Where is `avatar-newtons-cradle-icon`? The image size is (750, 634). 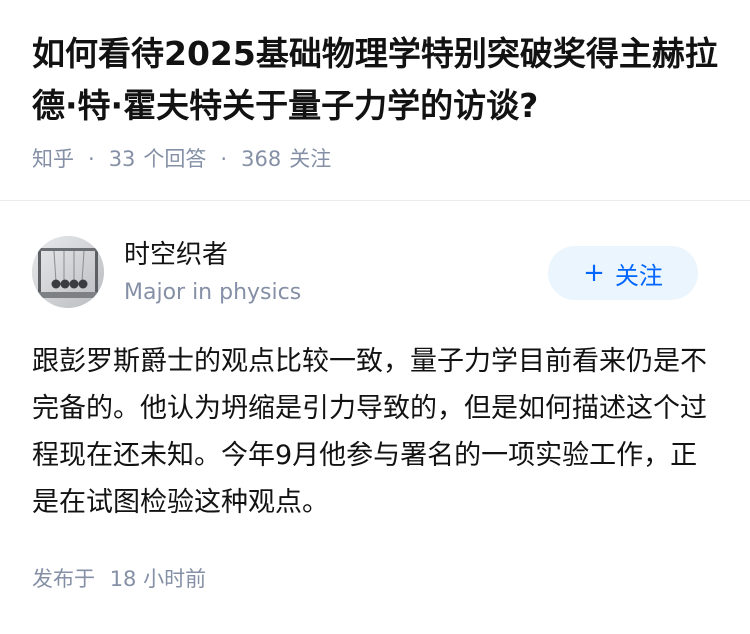
avatar-newtons-cradle-icon is located at coordinates (68, 272).